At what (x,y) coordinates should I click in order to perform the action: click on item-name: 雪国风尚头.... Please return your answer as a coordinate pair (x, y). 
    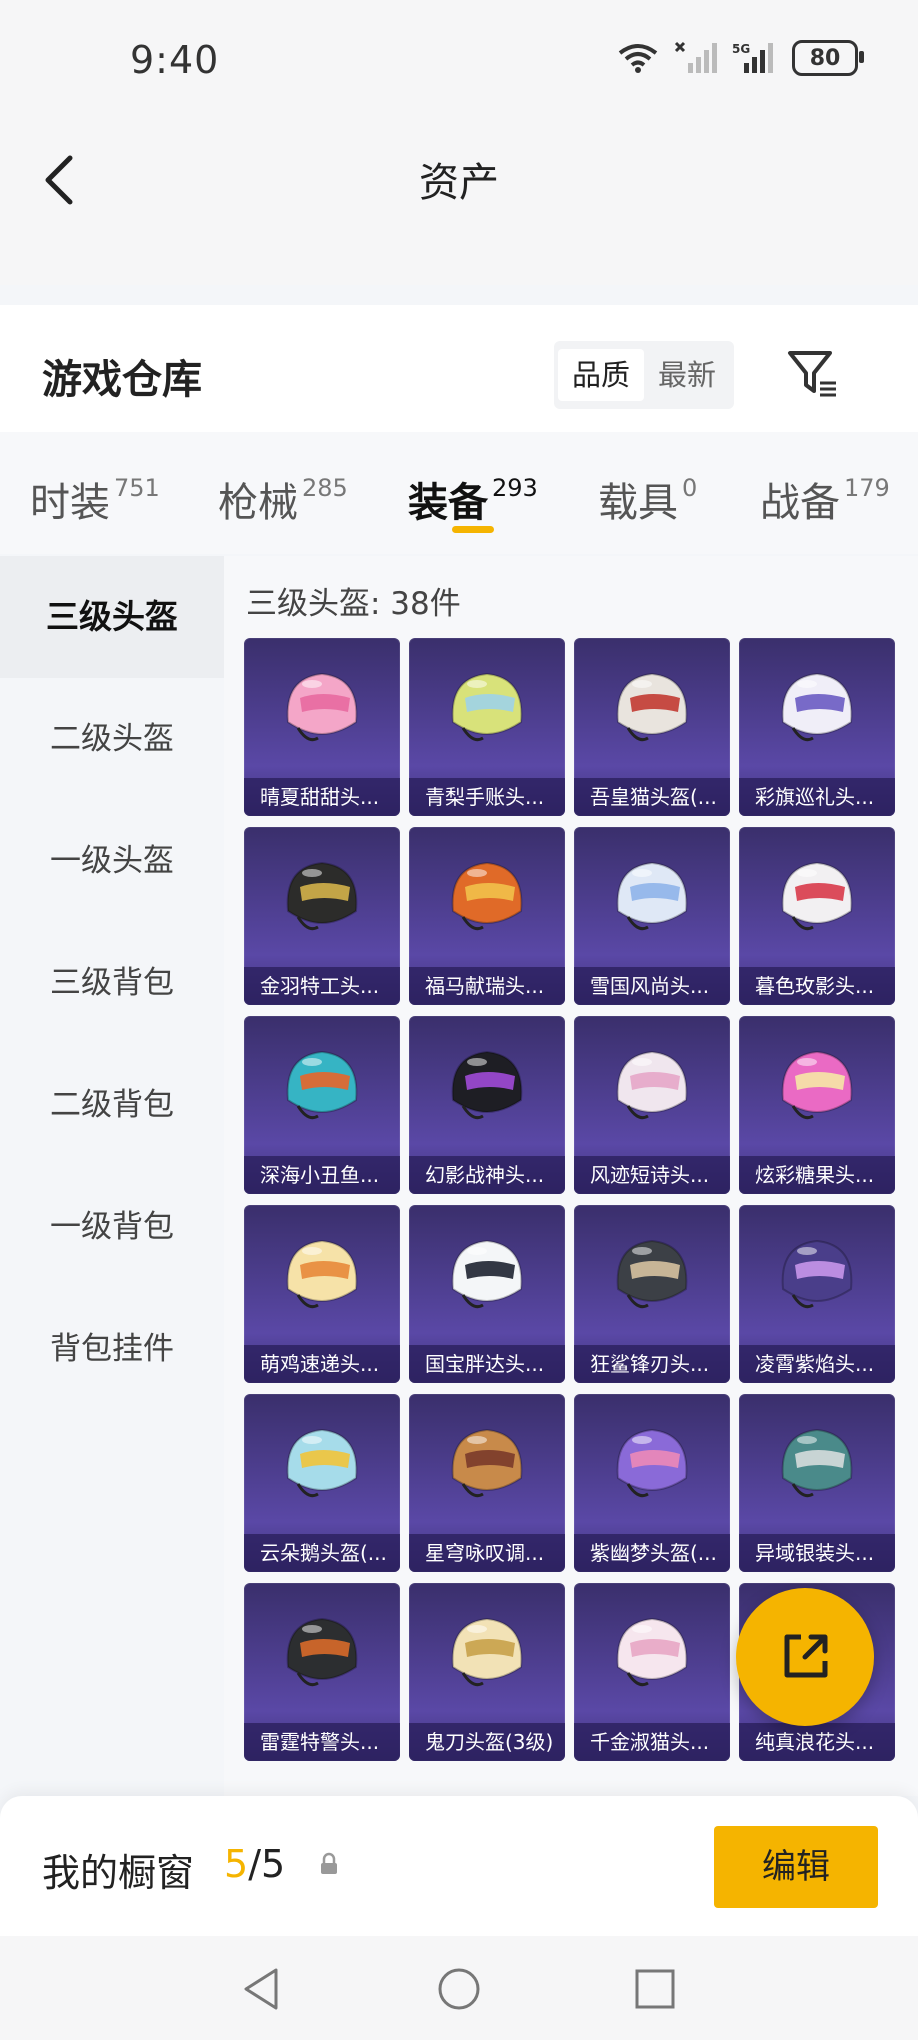
    Looking at the image, I should click on (652, 986).